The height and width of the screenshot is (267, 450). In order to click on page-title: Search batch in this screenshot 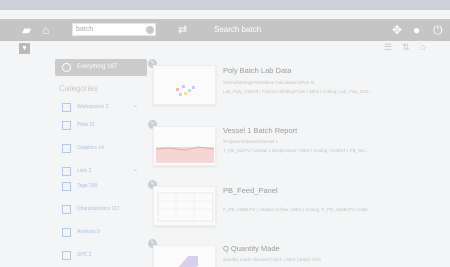, I will do `click(238, 29)`.